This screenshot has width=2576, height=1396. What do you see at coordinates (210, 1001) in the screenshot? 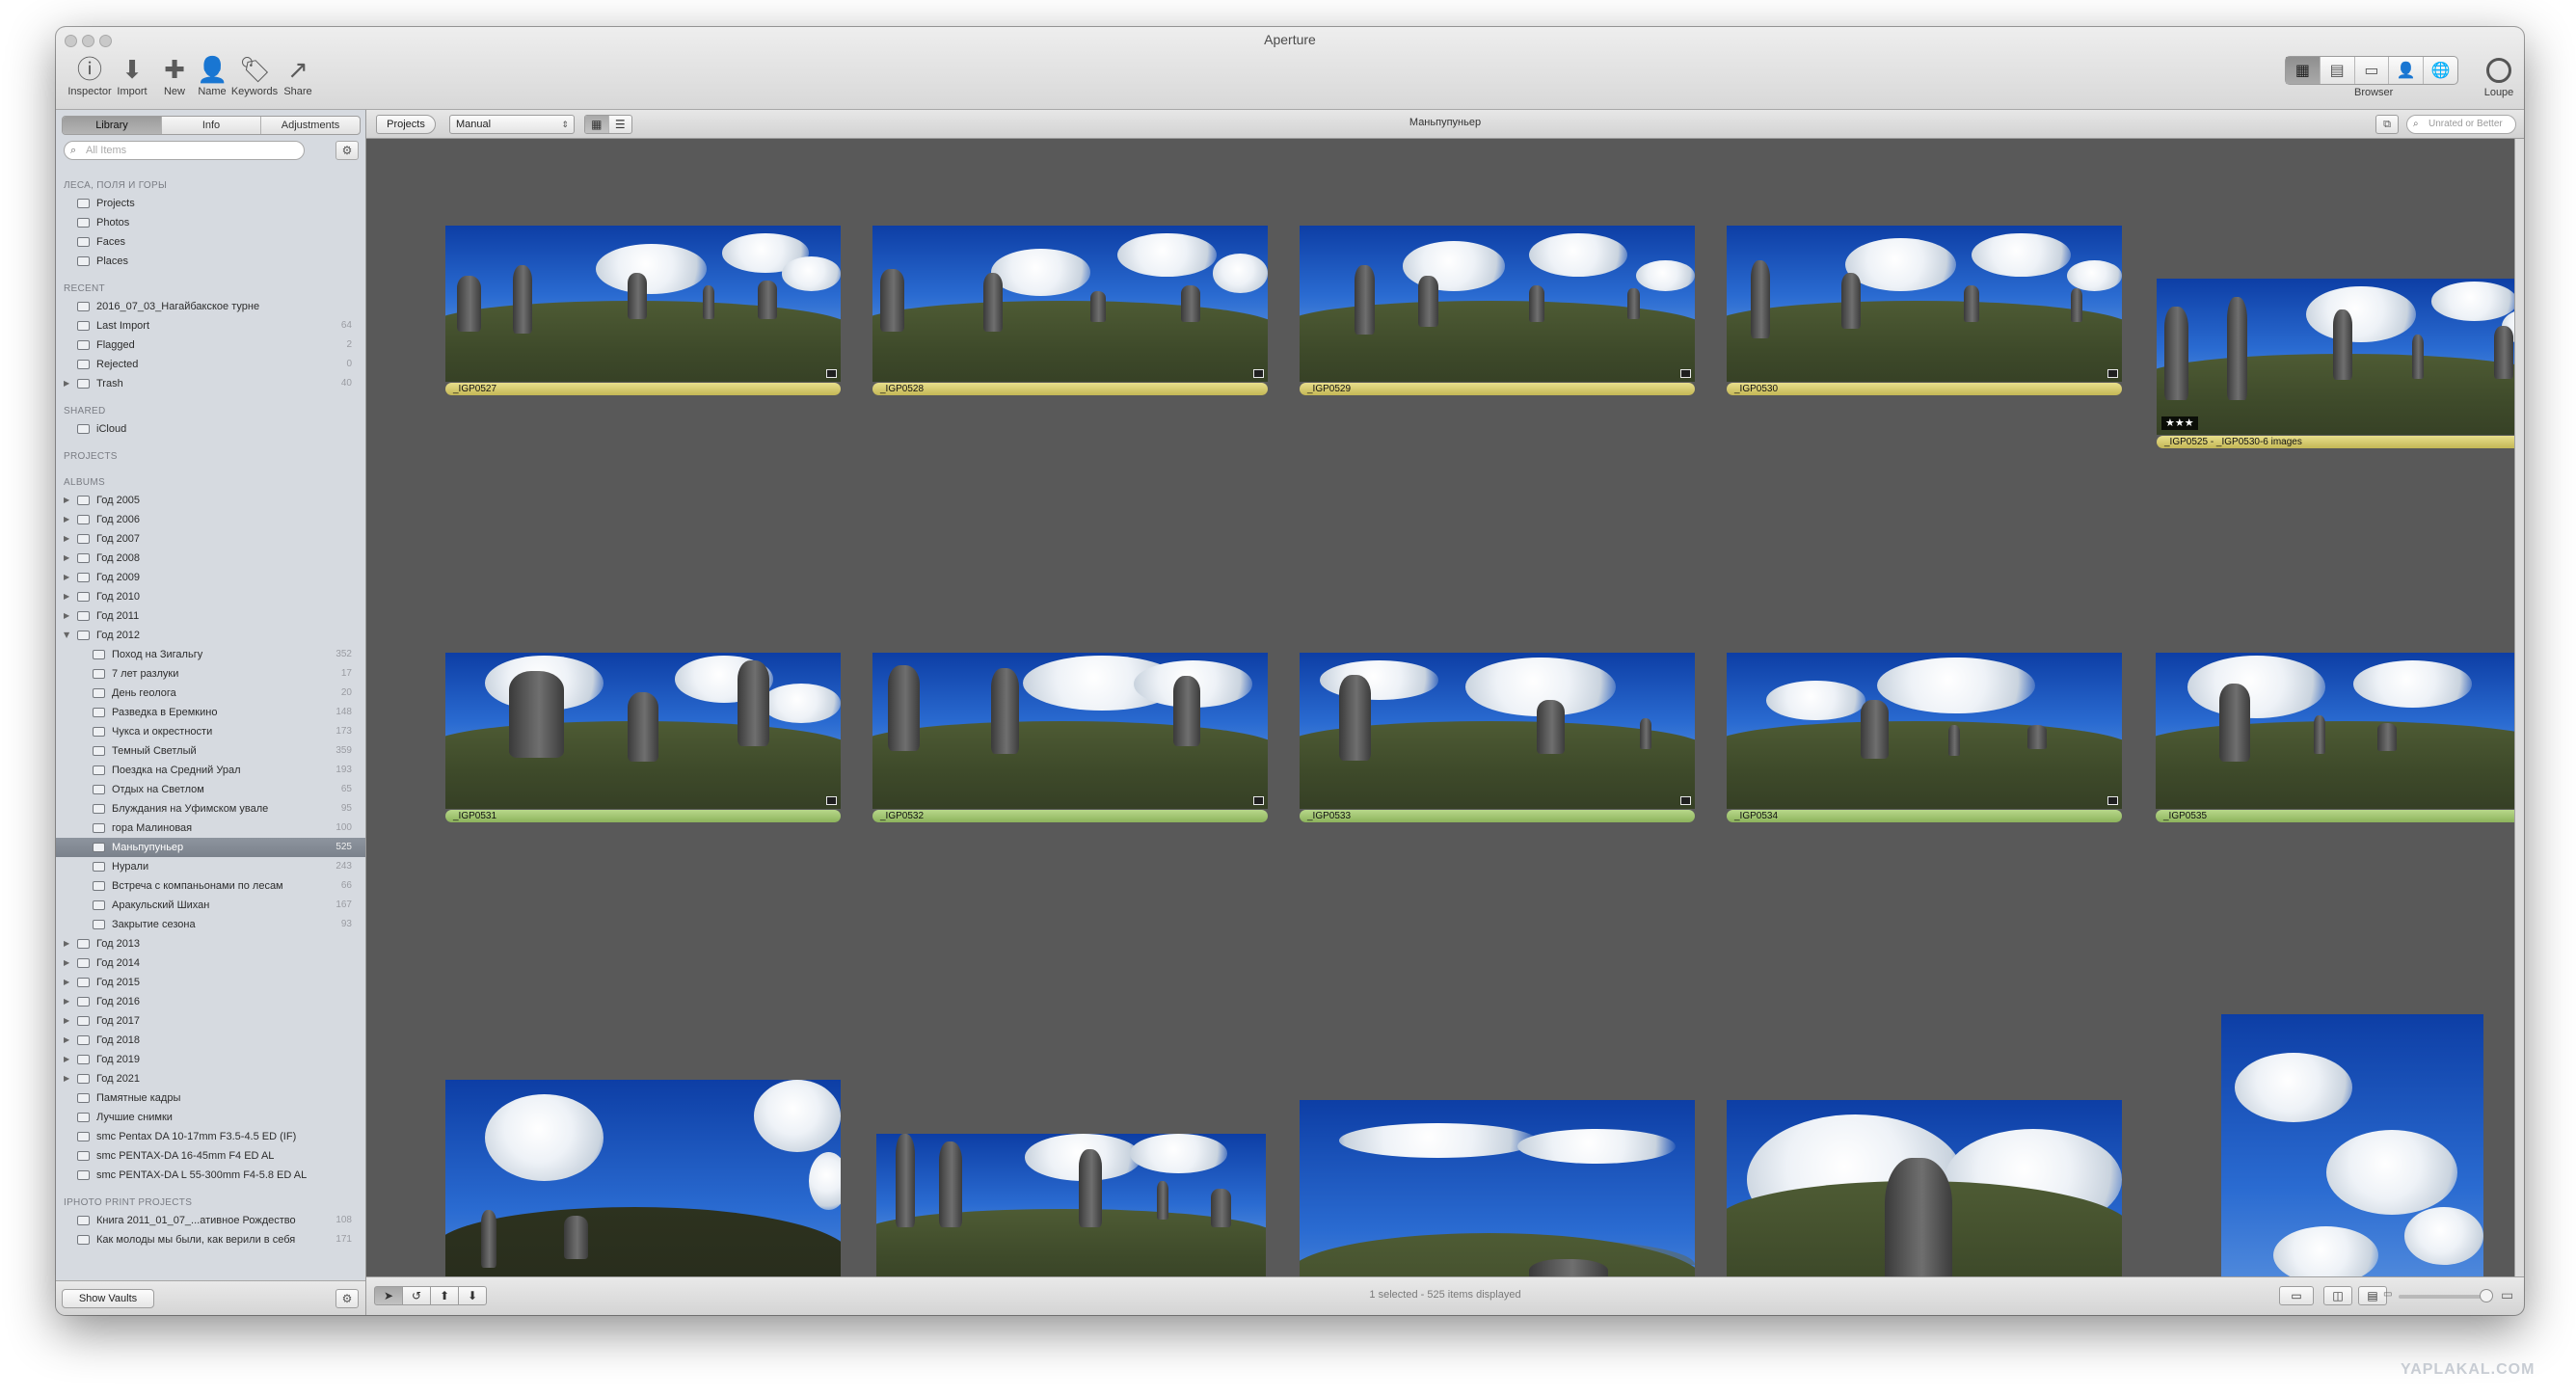
I see `sidebar-item: ▶ Год 2016` at bounding box center [210, 1001].